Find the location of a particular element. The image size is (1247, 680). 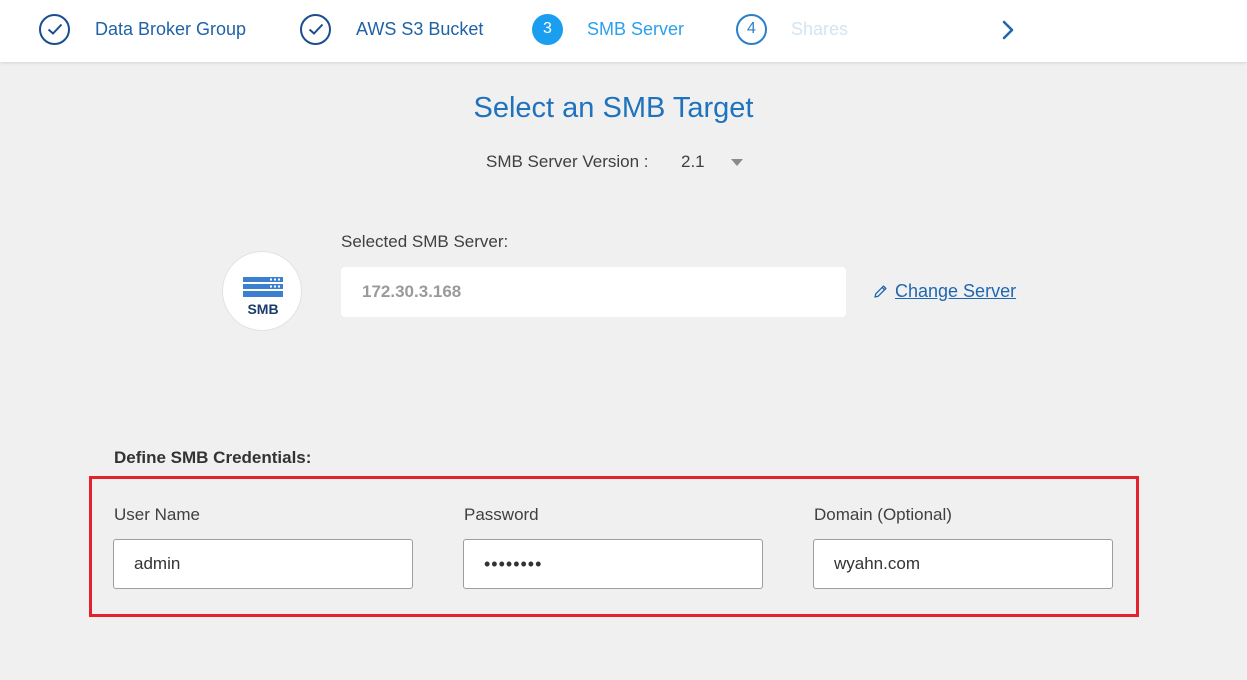

step-aws-s3-bucket: AWS S3 Bucket is located at coordinates (391, 29).